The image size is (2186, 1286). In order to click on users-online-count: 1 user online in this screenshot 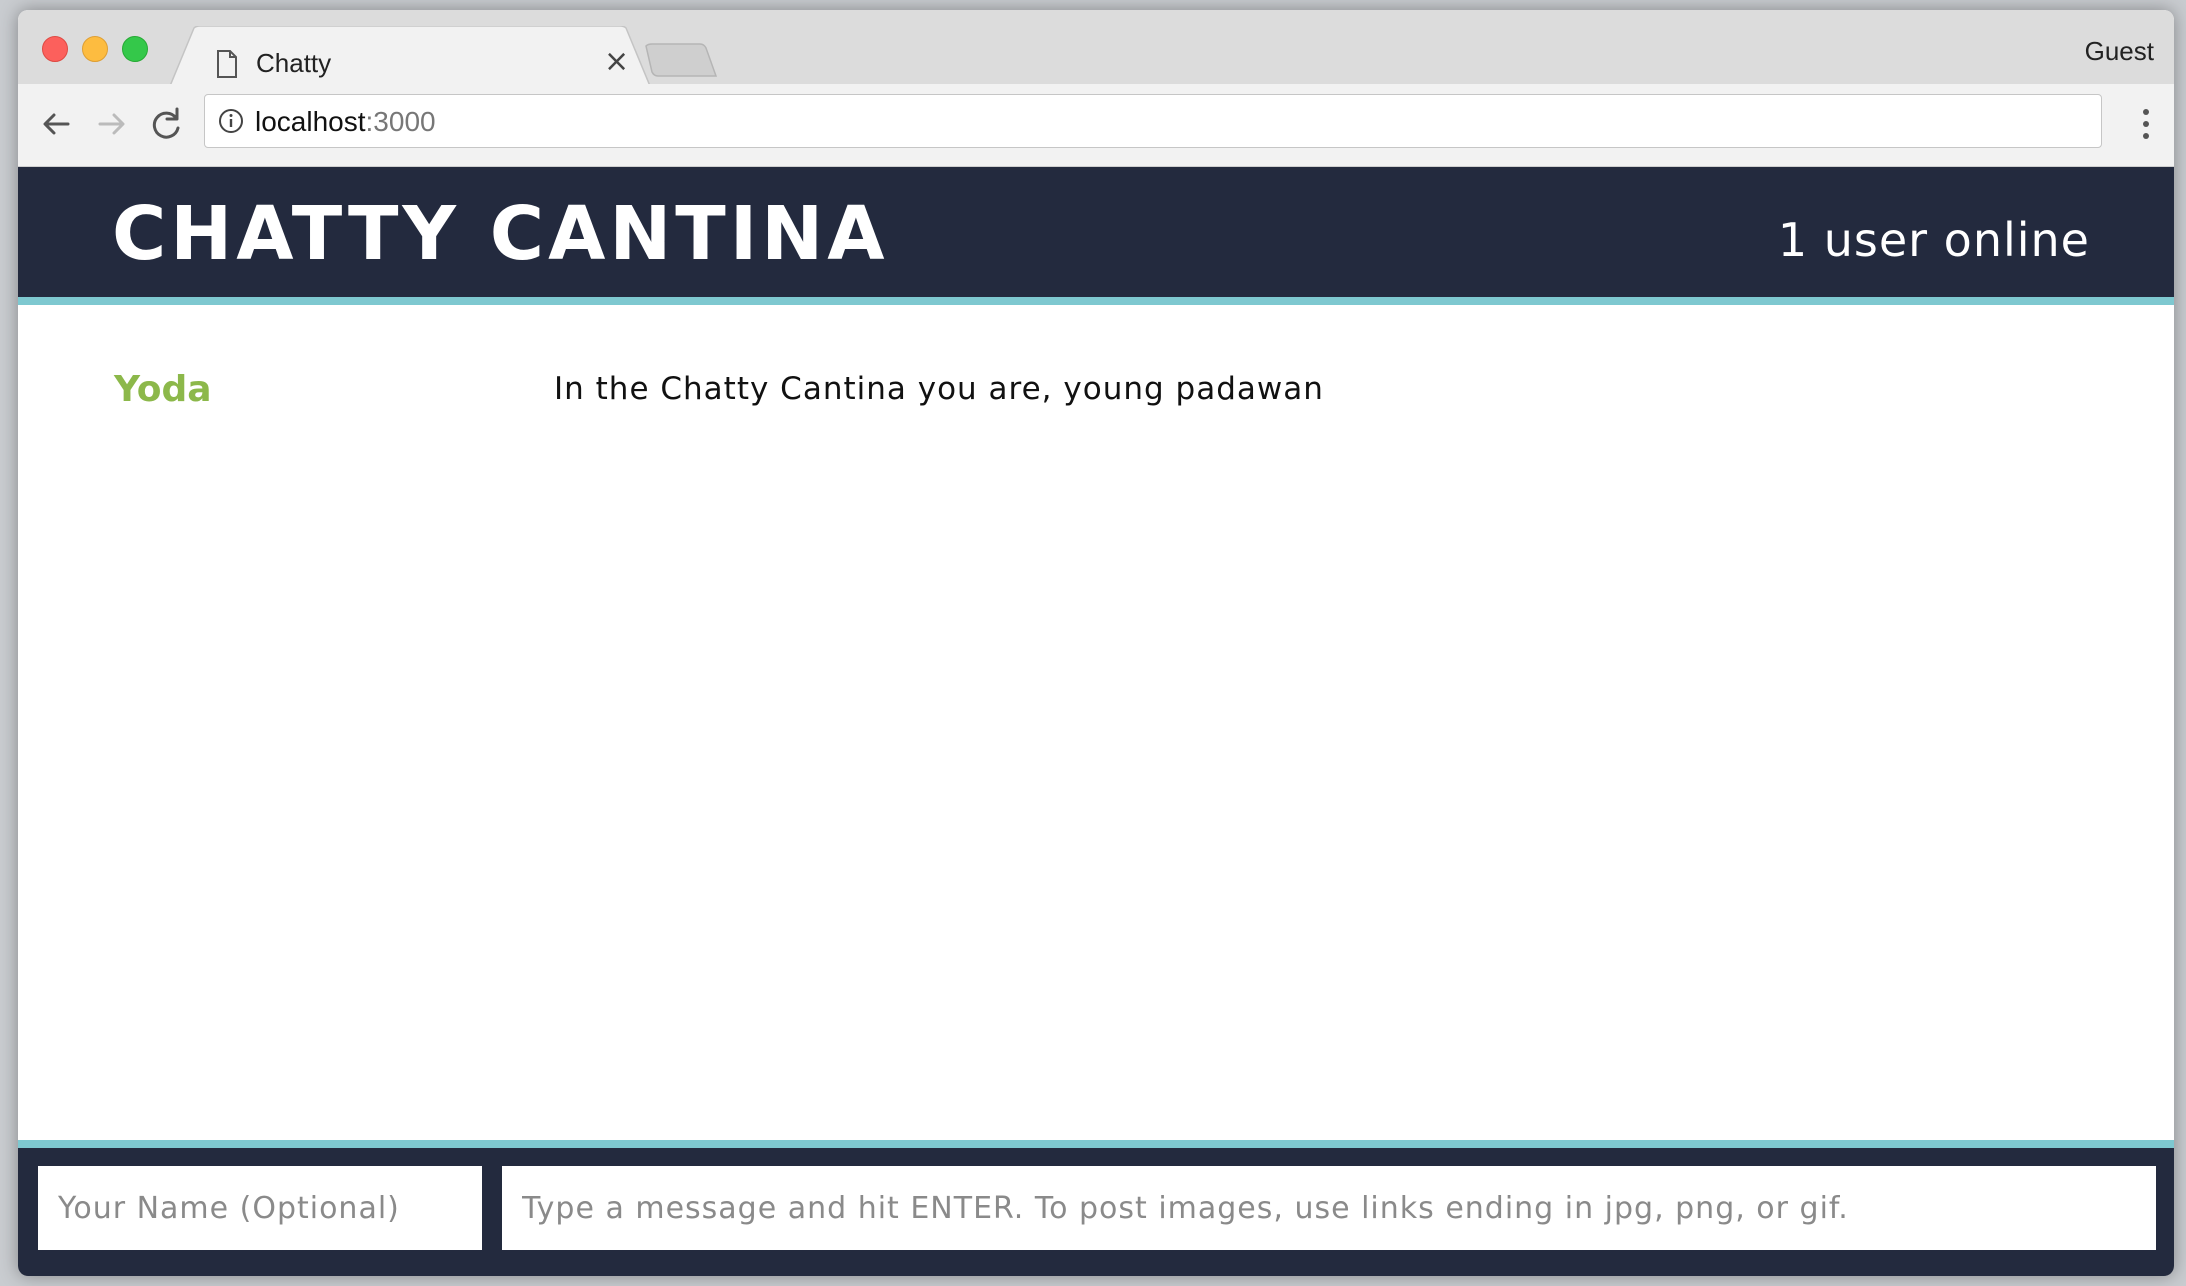, I will do `click(1933, 240)`.